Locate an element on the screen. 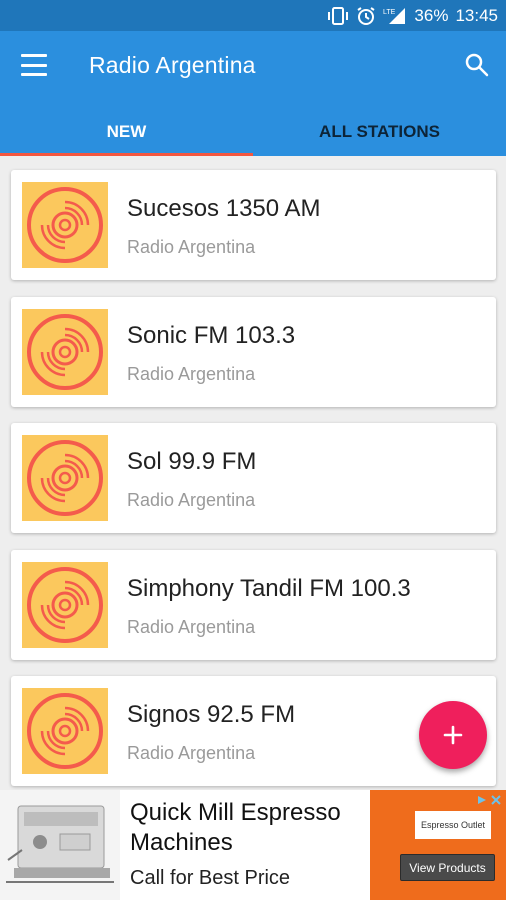 The width and height of the screenshot is (506, 900). tab-label: ALL STATIONS is located at coordinates (379, 131).